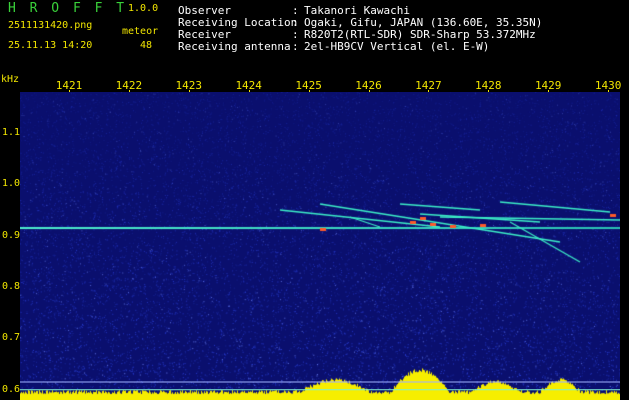 Image resolution: width=629 pixels, height=400 pixels. I want to click on time-tick-label: 1423, so click(189, 85).